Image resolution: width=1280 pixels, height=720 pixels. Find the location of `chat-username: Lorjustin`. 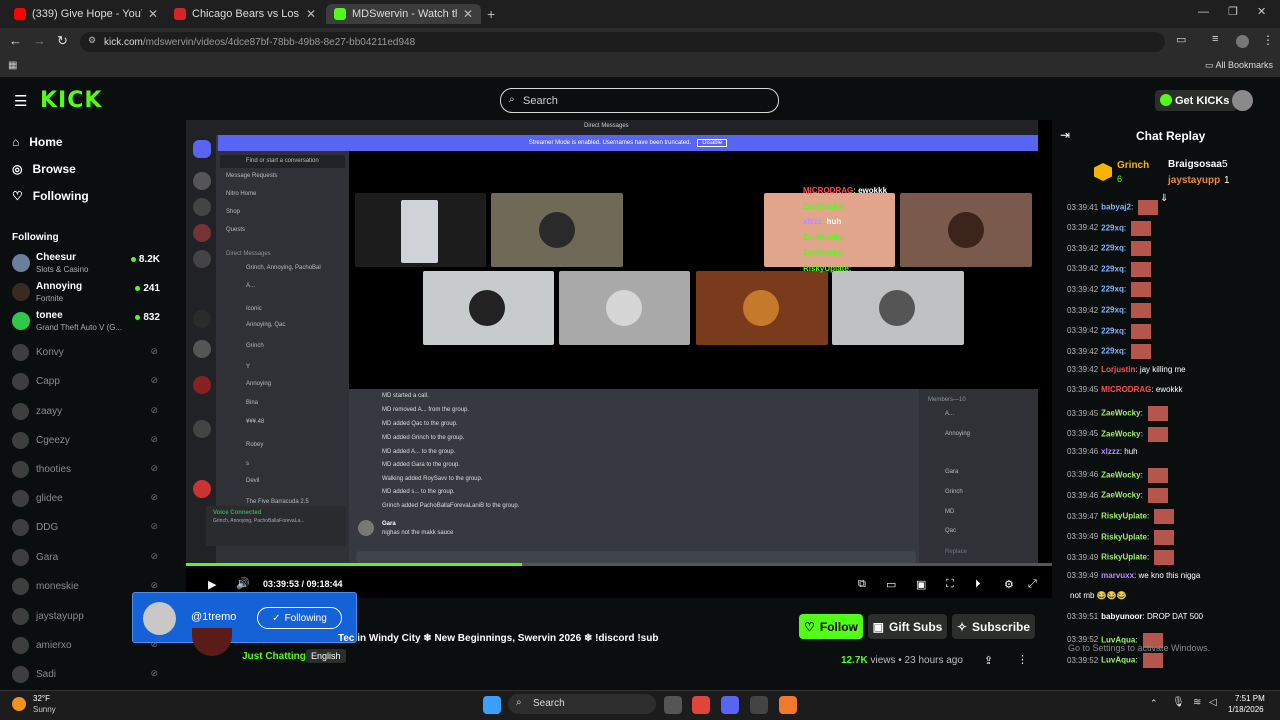

chat-username: Lorjustin is located at coordinates (1118, 369).